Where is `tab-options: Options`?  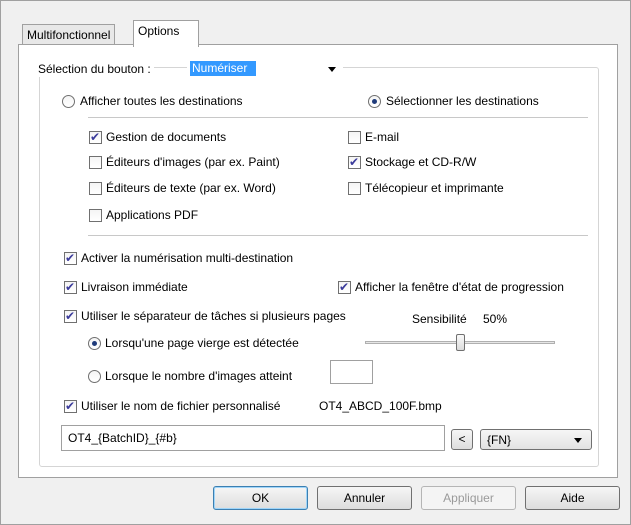 tab-options: Options is located at coordinates (166, 33).